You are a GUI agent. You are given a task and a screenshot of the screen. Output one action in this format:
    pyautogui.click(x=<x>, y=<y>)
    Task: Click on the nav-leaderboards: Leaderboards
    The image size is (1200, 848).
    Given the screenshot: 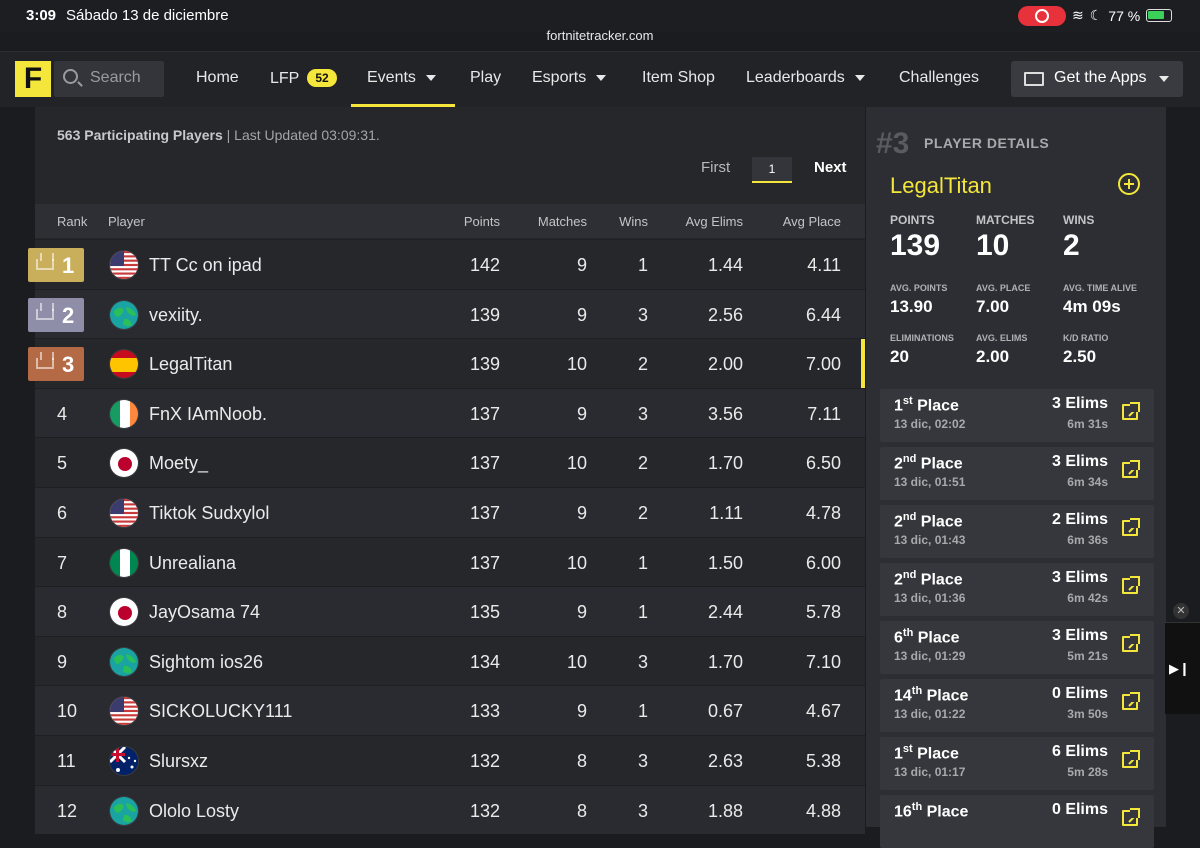 What is the action you would take?
    pyautogui.click(x=805, y=78)
    